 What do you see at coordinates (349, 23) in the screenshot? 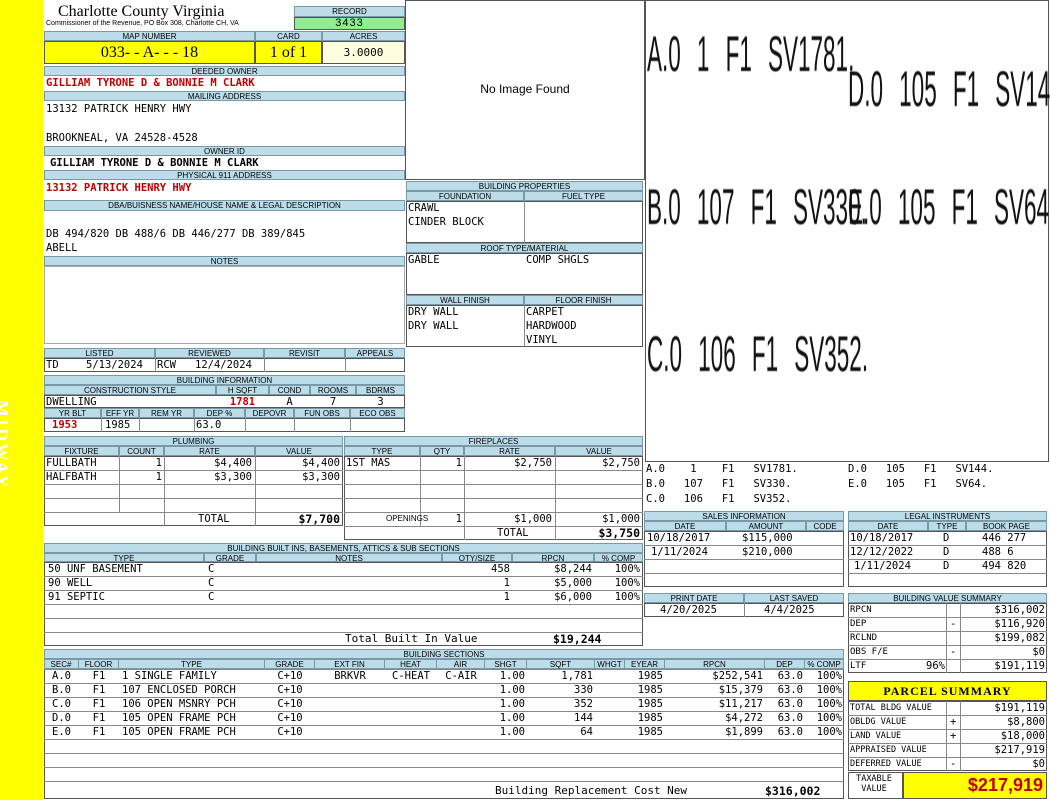
I see `record-value: 3433` at bounding box center [349, 23].